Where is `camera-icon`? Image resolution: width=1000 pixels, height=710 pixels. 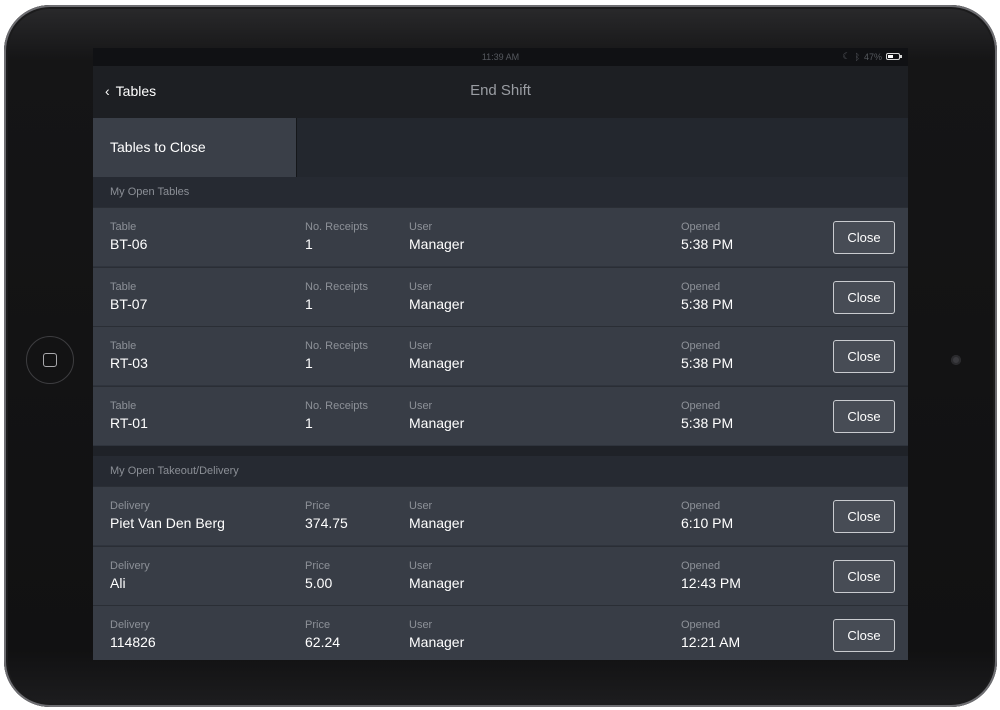
camera-icon is located at coordinates (956, 360).